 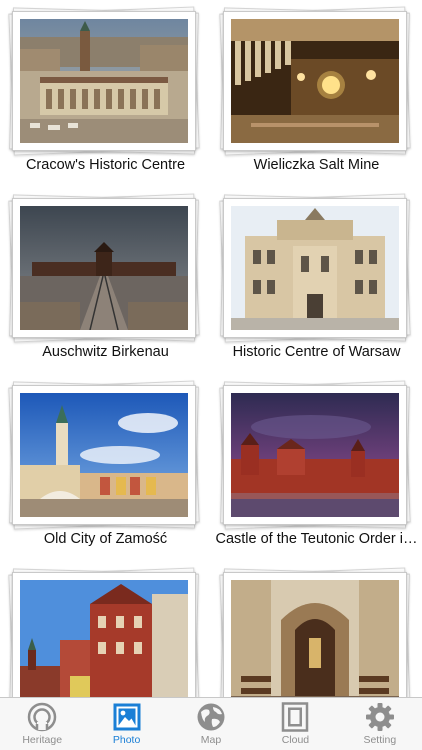 I want to click on tab-label: Cloud, so click(x=295, y=740).